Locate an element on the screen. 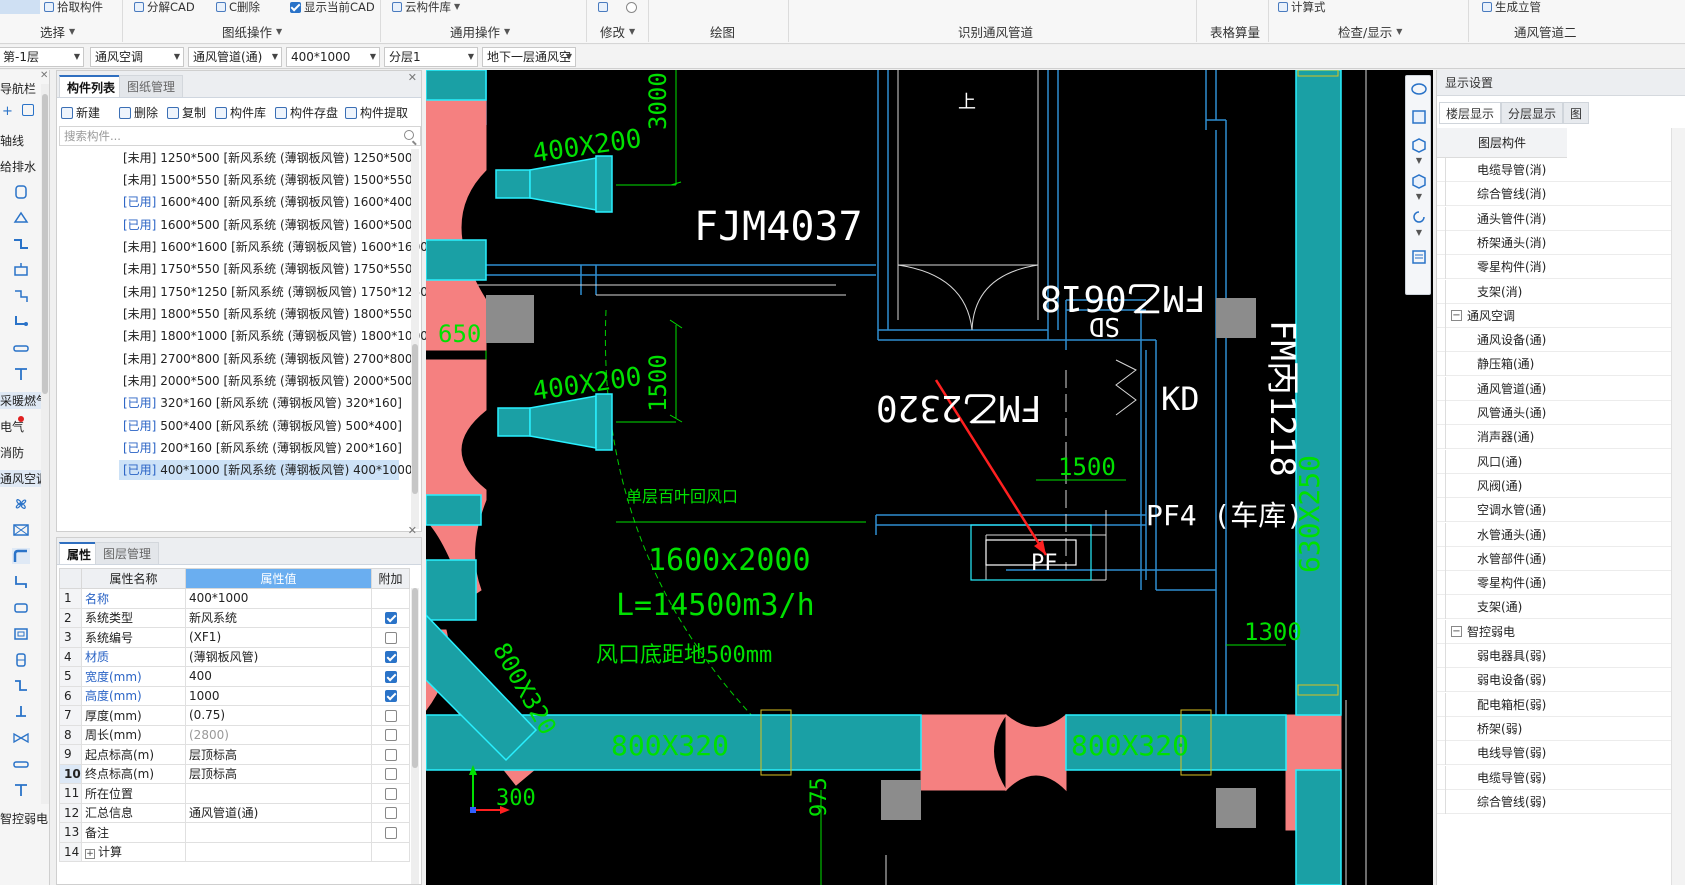 The image size is (1685, 885). group-duct-two: 通风管道二 is located at coordinates (1545, 31).